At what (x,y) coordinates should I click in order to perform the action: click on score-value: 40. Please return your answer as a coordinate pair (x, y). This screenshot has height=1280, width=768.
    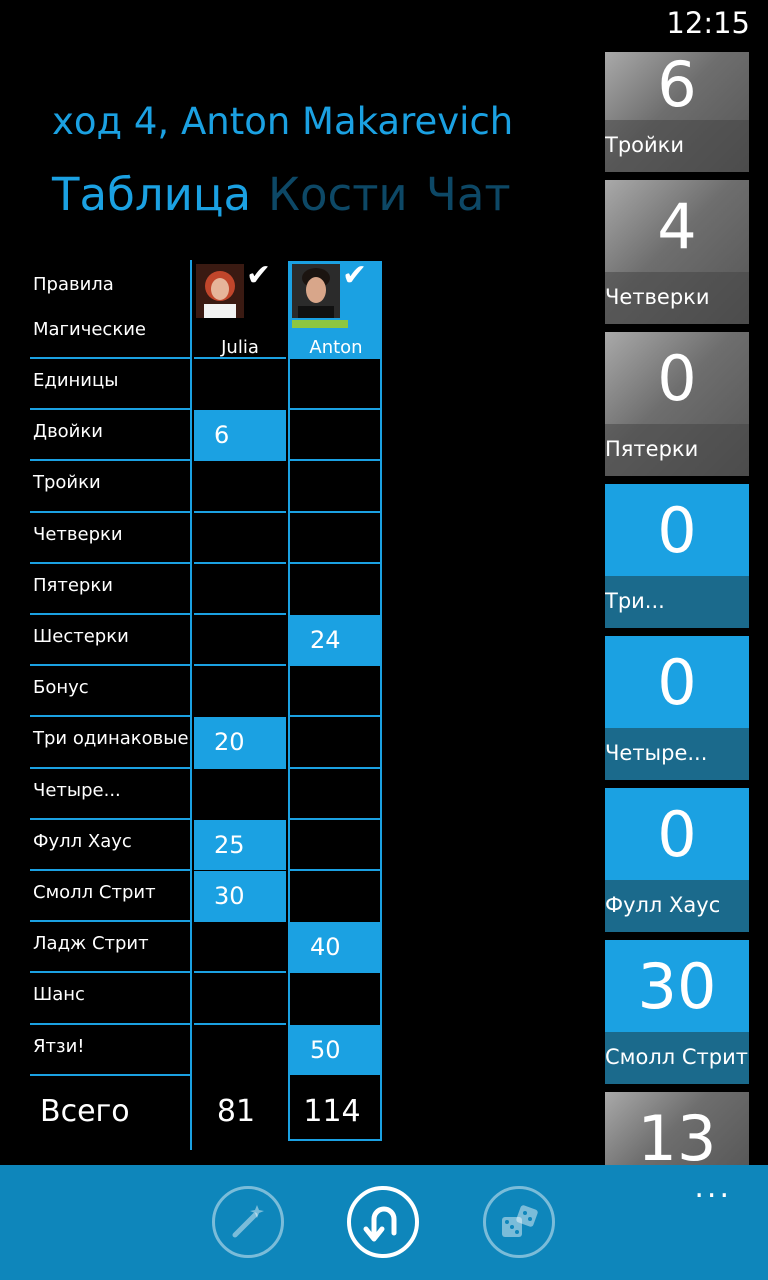
    Looking at the image, I should click on (325, 947).